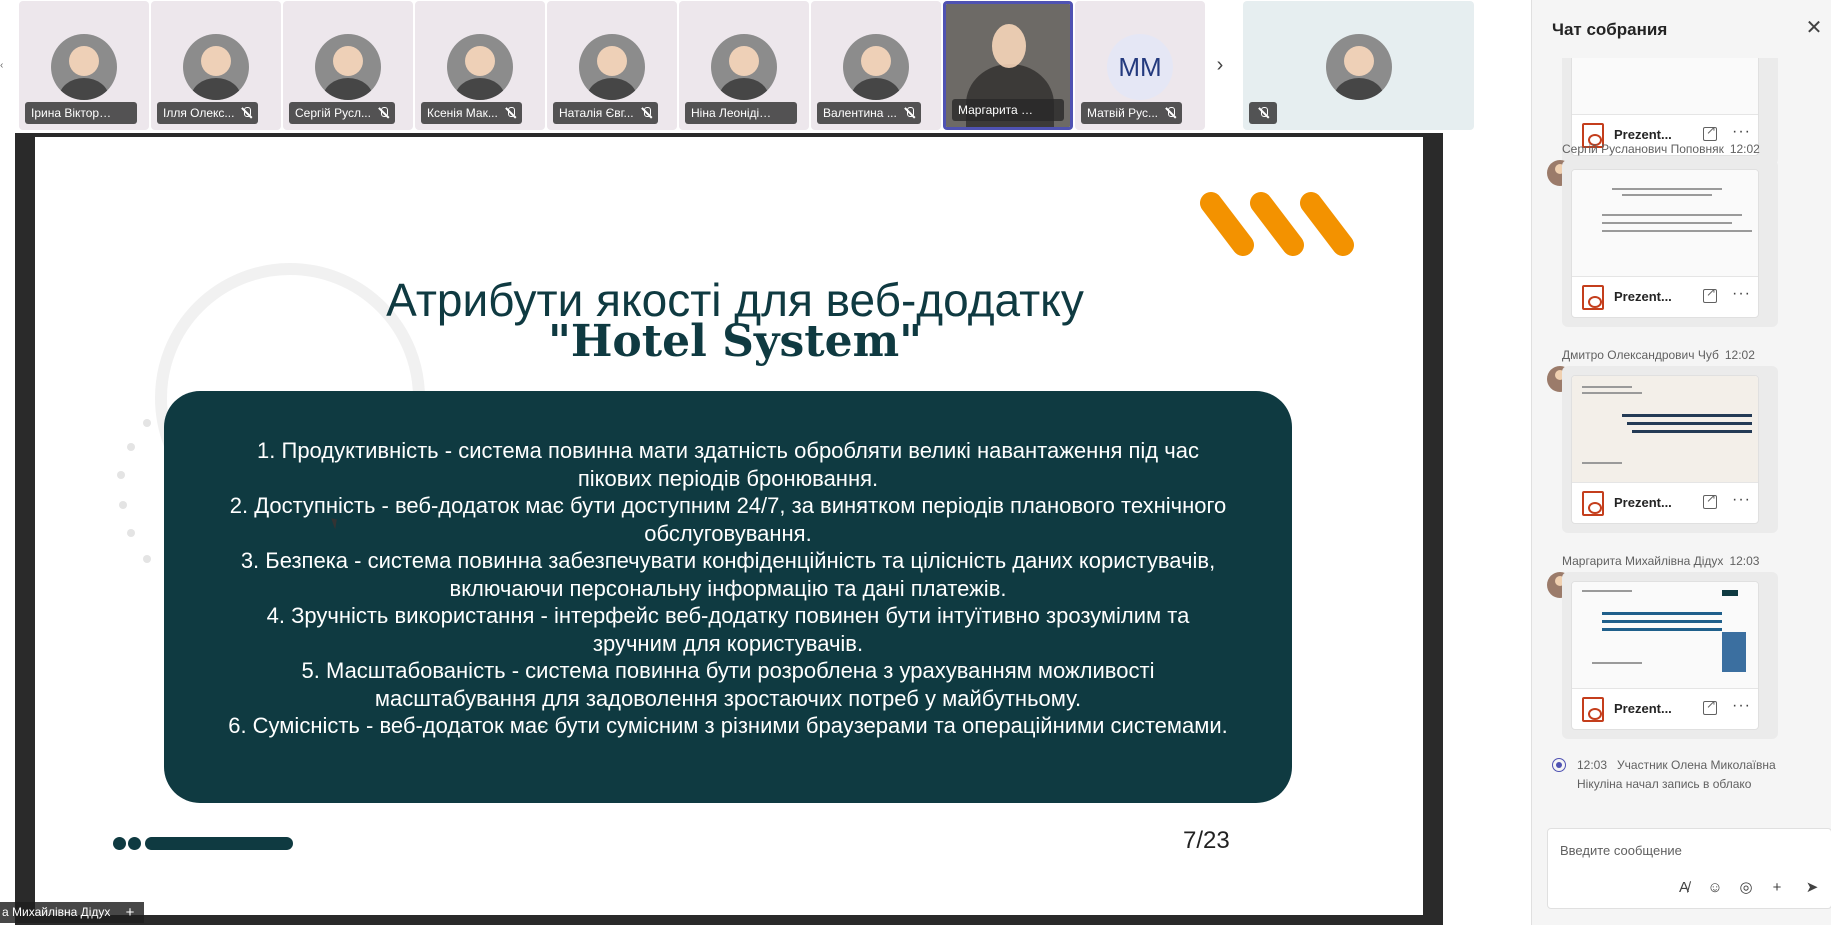  I want to click on chat-message: Prezent... ···, so click(1670, 449).